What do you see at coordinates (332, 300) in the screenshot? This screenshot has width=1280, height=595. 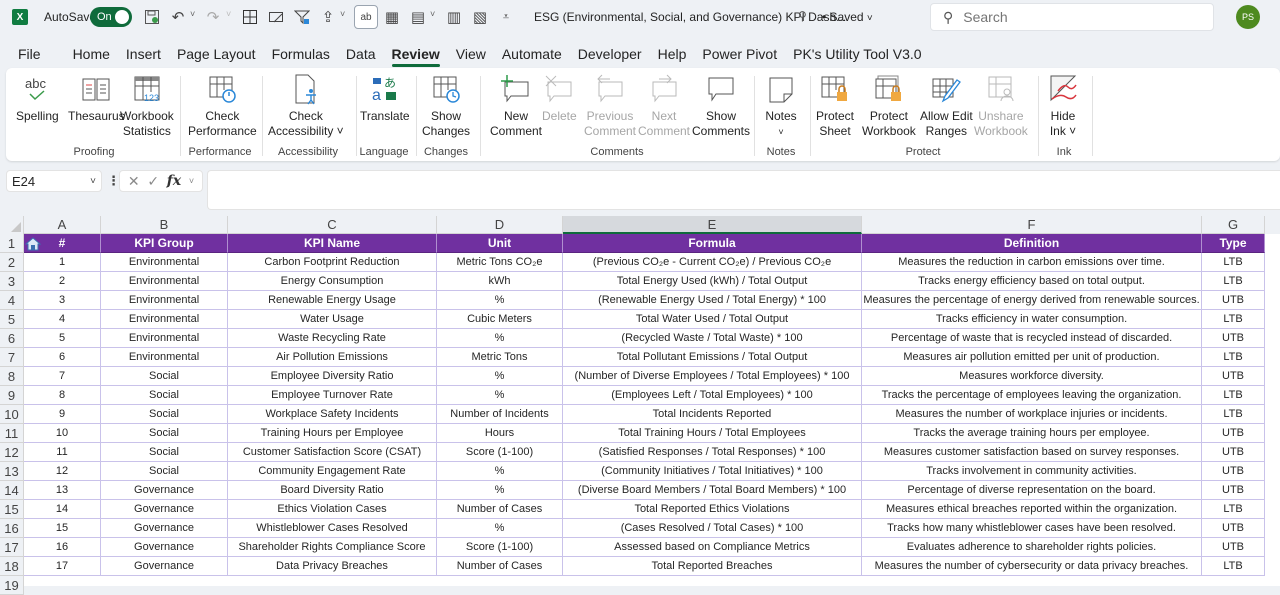 I see `cell-kpi-name: Renewable Energy Usage` at bounding box center [332, 300].